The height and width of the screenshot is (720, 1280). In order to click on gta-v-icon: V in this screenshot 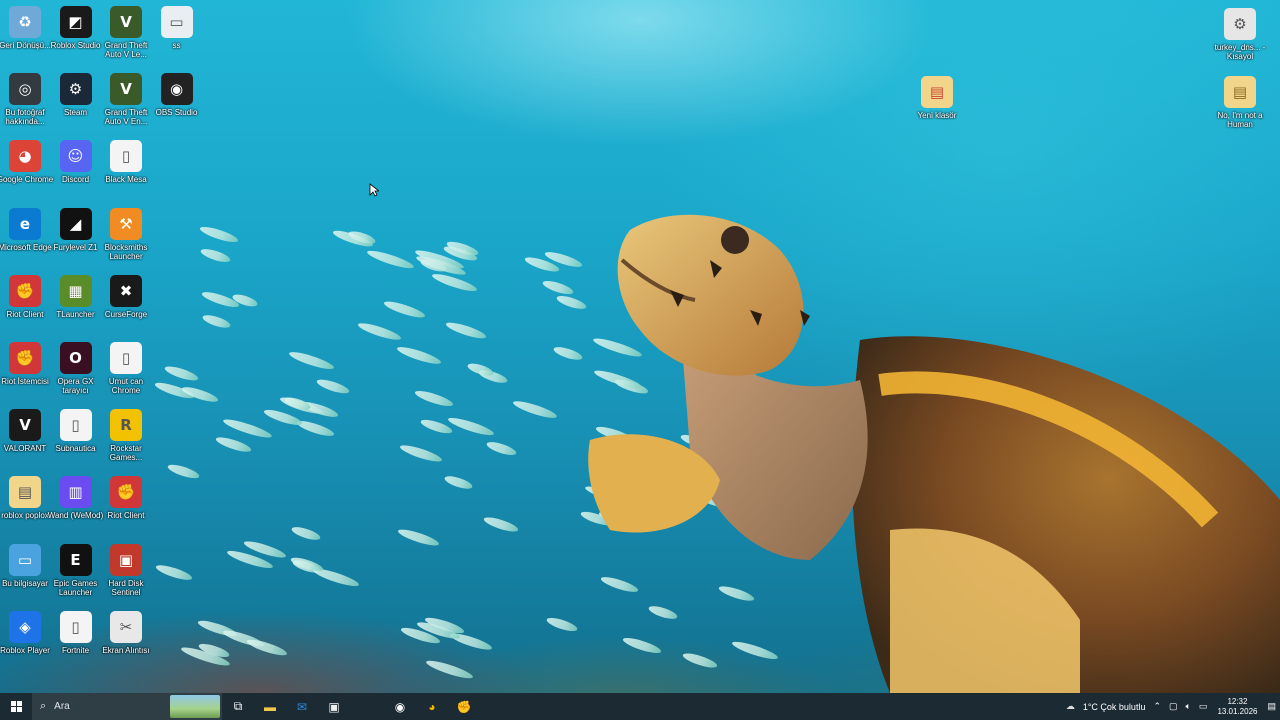, I will do `click(126, 89)`.